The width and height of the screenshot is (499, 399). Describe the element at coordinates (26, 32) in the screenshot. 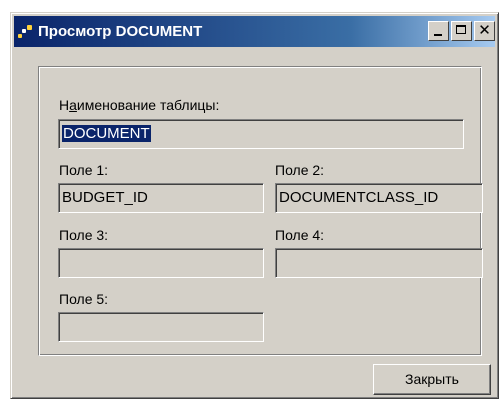

I see `app-icon` at that location.